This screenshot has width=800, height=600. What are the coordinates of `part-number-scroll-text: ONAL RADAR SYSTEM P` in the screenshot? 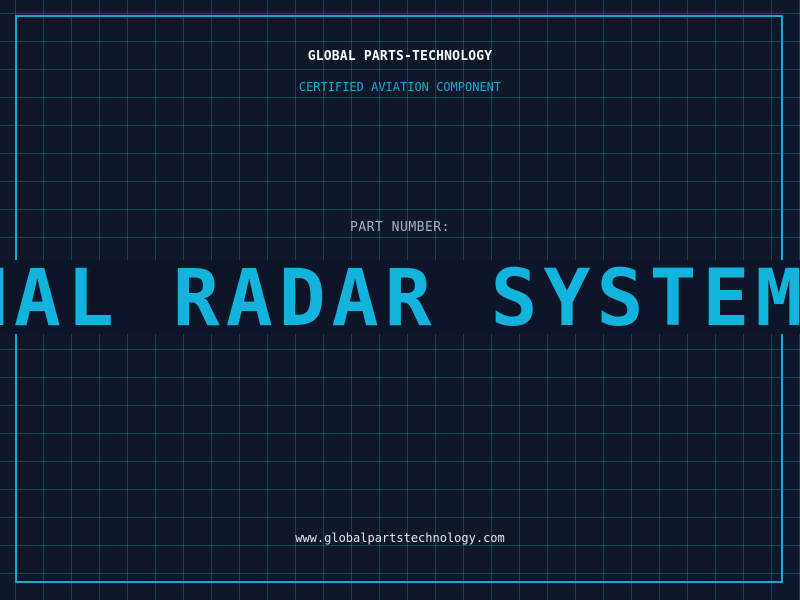 It's located at (400, 297).